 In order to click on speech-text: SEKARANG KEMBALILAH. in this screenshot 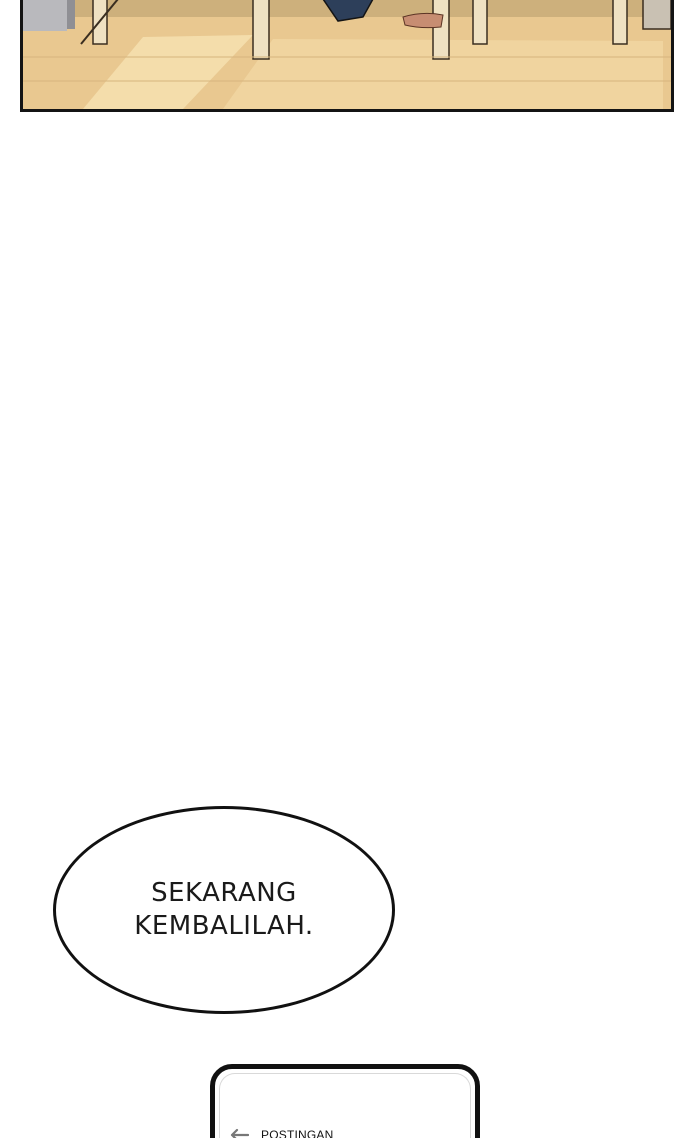, I will do `click(223, 910)`.